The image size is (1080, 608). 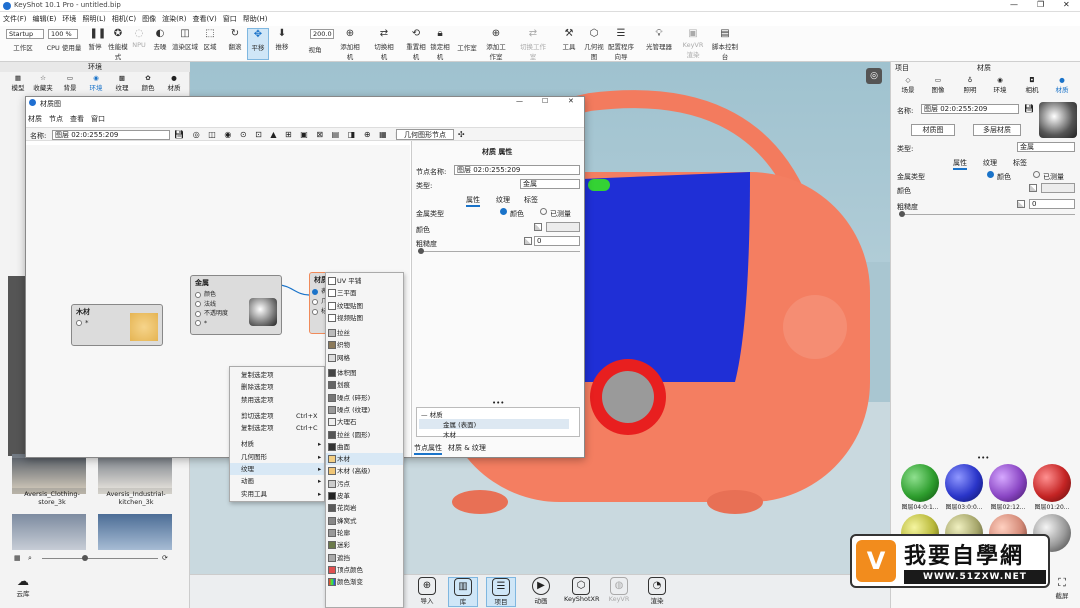 What do you see at coordinates (432, 414) in the screenshot?
I see `tree-root: — 材质` at bounding box center [432, 414].